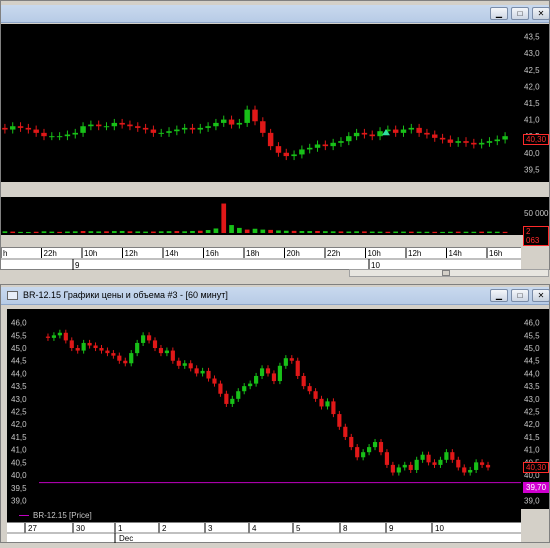 The height and width of the screenshot is (548, 550). I want to click on axis-tick-label: 41,5, so click(19, 437).